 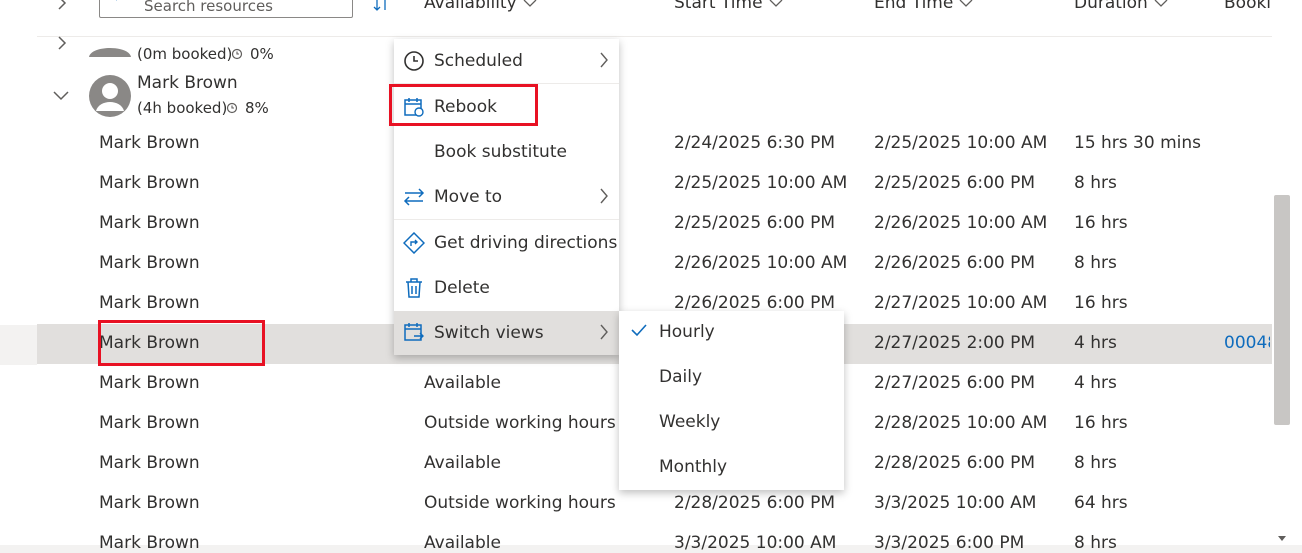 What do you see at coordinates (755, 223) in the screenshot?
I see `row-start-time: 2/25/2025 6:00 PM` at bounding box center [755, 223].